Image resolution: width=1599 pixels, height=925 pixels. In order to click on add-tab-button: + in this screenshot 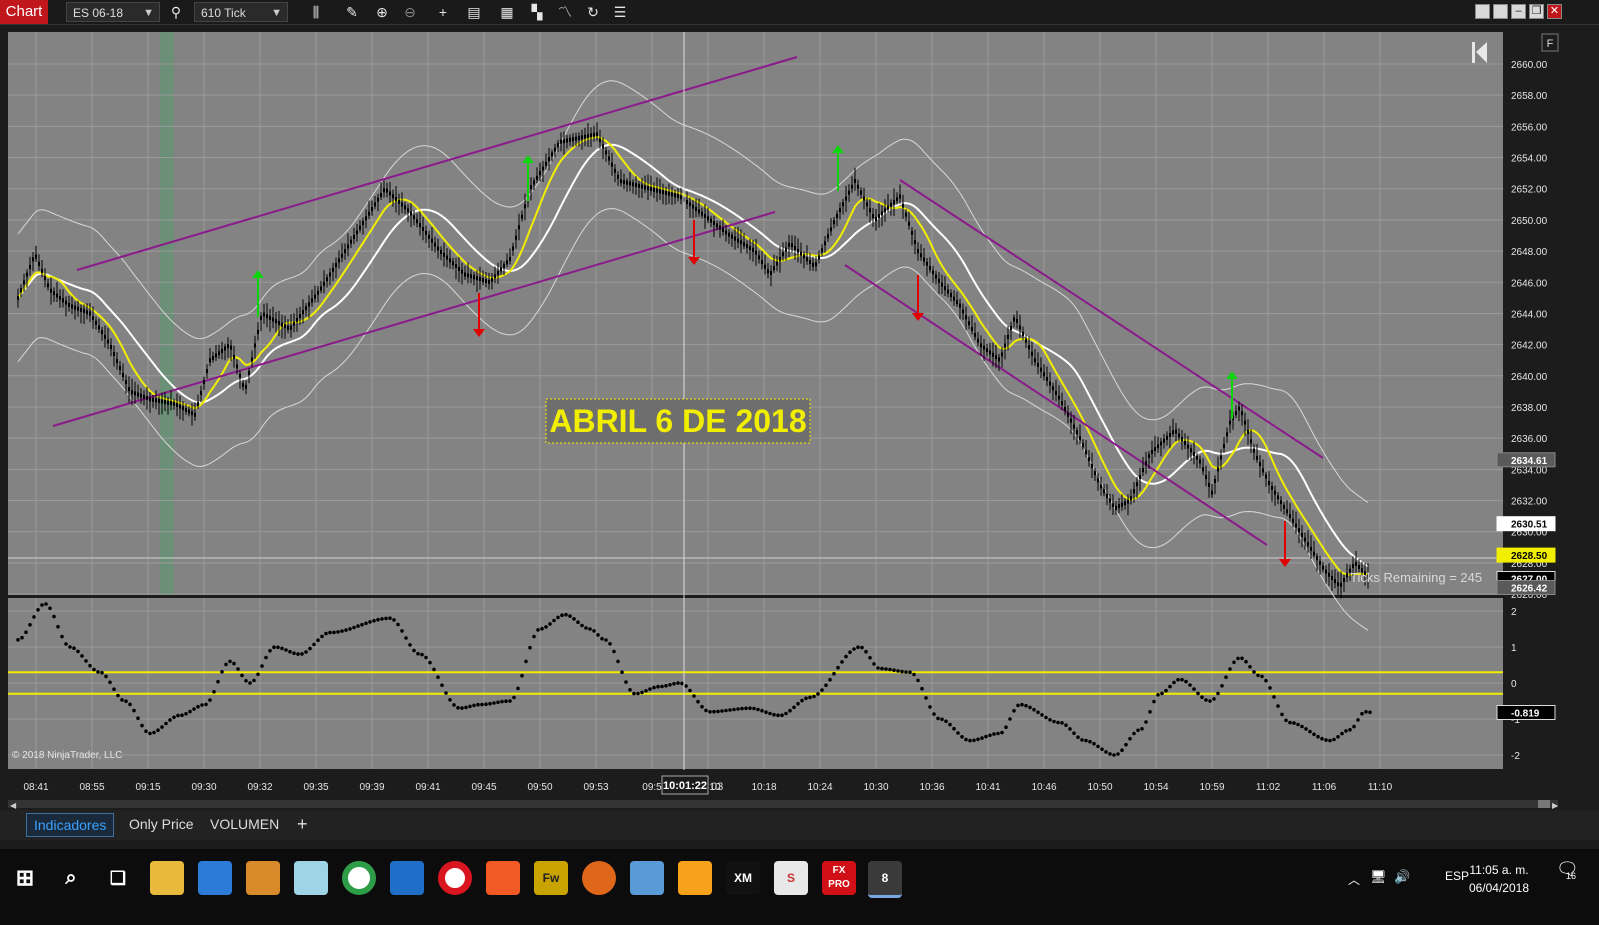, I will do `click(302, 824)`.